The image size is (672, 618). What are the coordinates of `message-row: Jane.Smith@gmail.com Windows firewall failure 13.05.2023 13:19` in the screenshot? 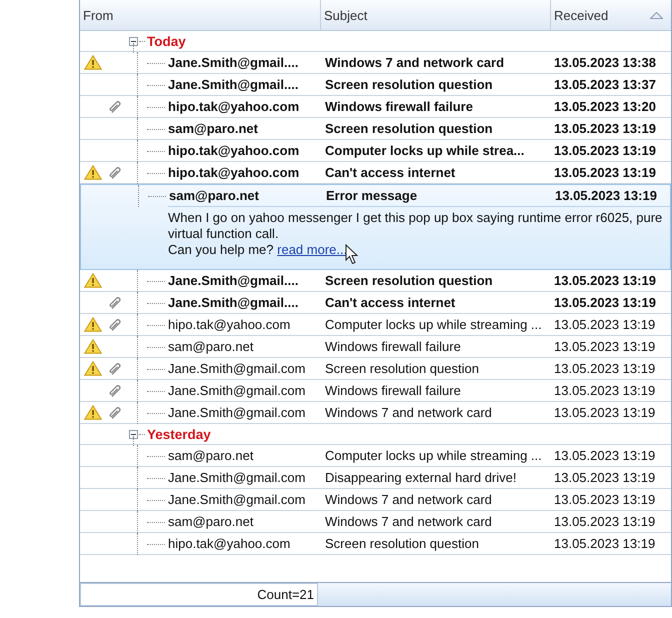 It's located at (375, 391).